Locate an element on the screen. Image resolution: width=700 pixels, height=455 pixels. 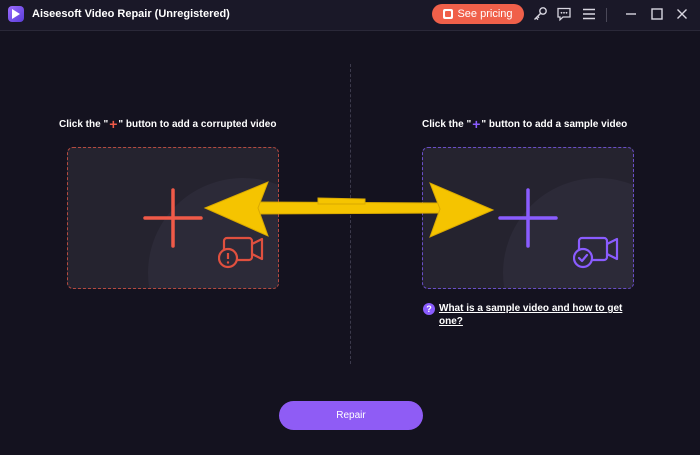
repair-button: Repair is located at coordinates (351, 415).